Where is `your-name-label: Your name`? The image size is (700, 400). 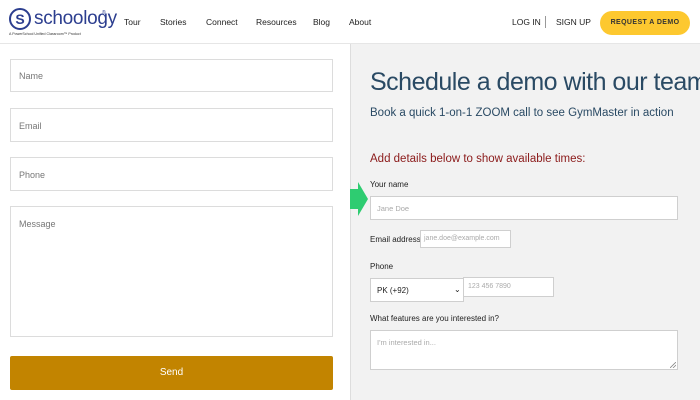 your-name-label: Your name is located at coordinates (389, 184).